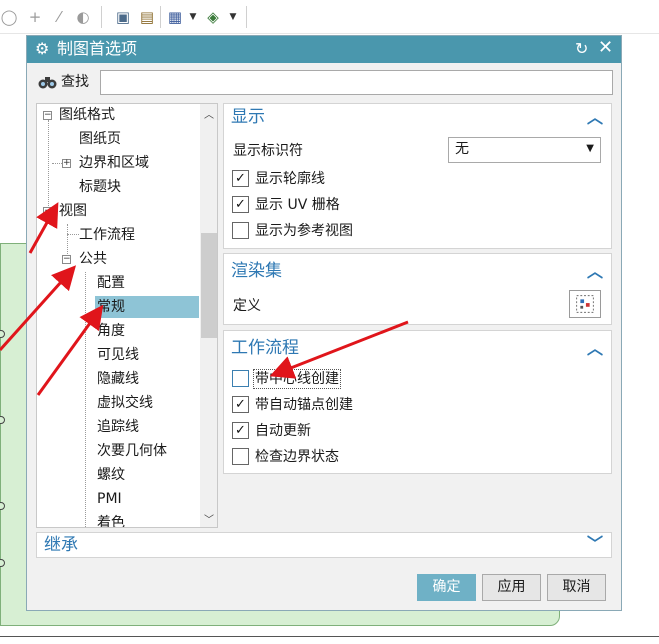 The height and width of the screenshot is (644, 659). Describe the element at coordinates (209, 285) in the screenshot. I see `tree-scrollbar-thumb` at that location.